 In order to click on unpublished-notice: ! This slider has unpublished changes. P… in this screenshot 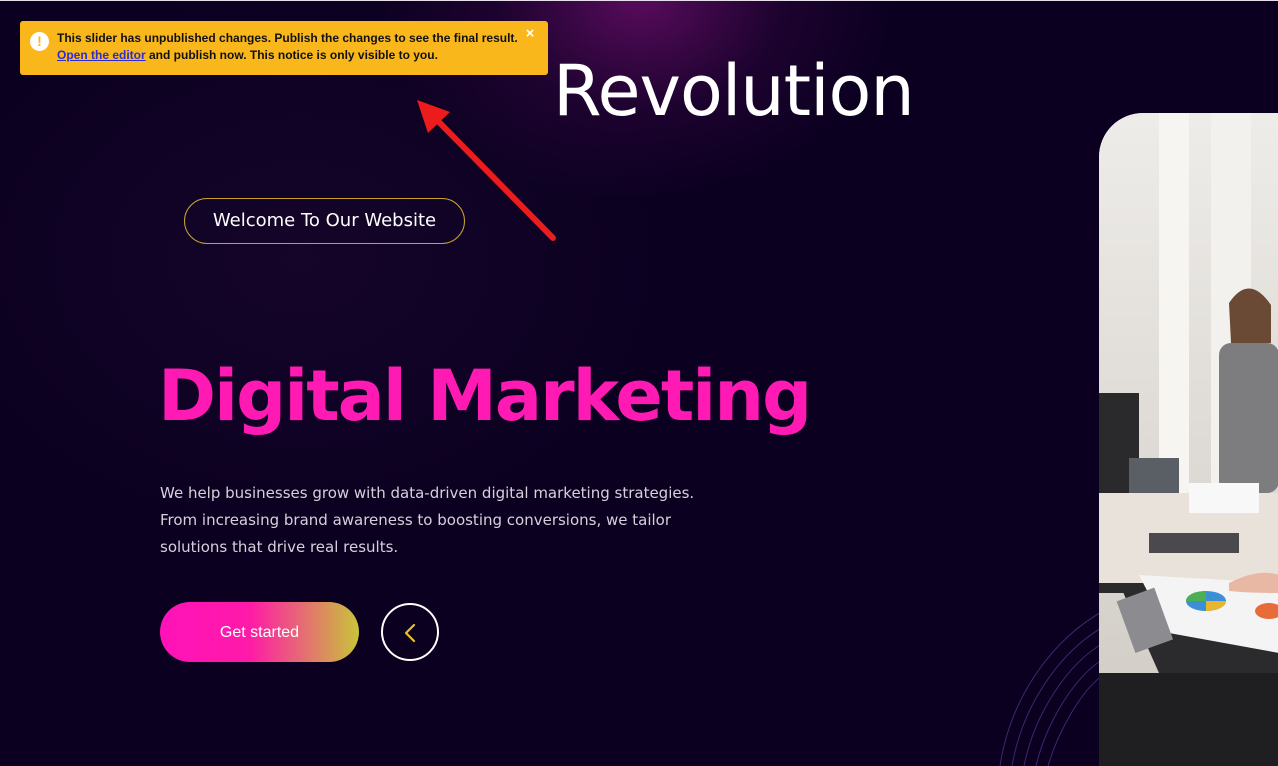, I will do `click(284, 48)`.